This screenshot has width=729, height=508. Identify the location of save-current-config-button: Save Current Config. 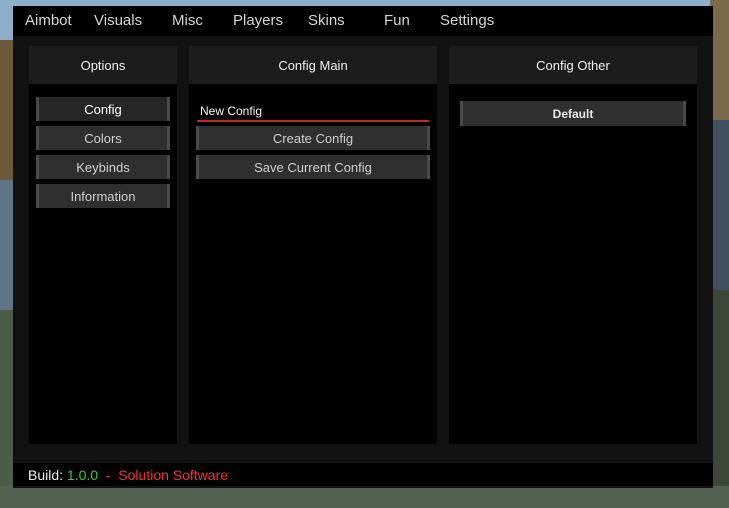
(313, 167).